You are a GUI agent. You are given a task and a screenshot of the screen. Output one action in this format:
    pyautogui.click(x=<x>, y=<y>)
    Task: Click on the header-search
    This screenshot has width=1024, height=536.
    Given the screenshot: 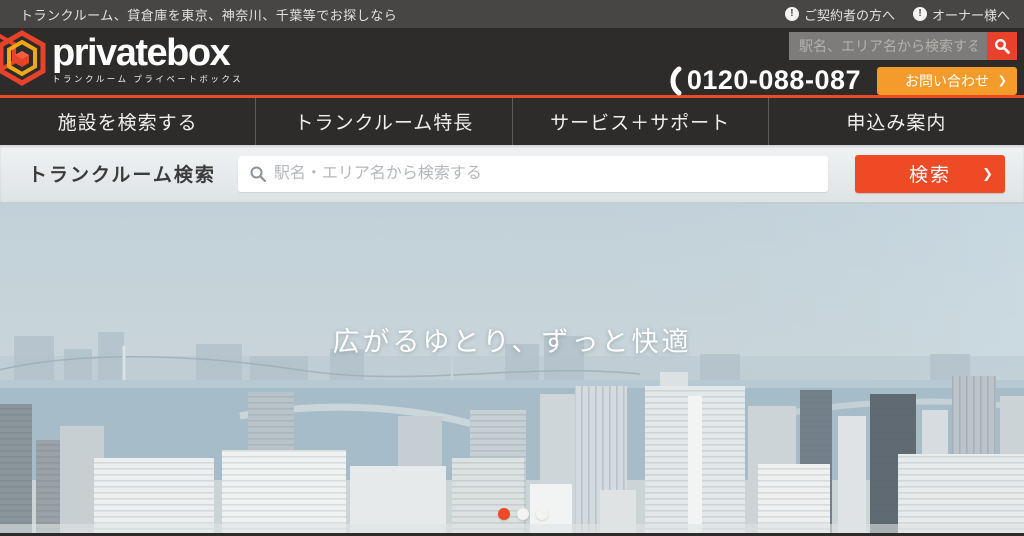 What is the action you would take?
    pyautogui.click(x=807, y=46)
    